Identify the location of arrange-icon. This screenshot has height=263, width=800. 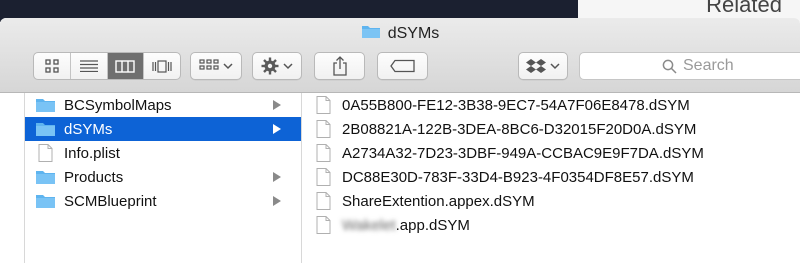
(209, 64).